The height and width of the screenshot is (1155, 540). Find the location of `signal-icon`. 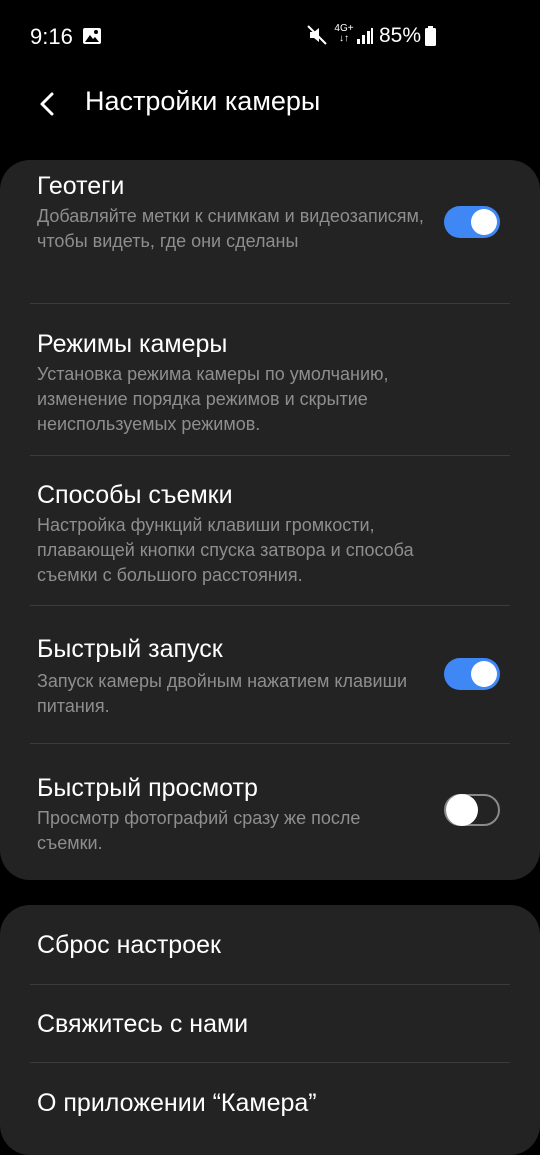

signal-icon is located at coordinates (365, 36).